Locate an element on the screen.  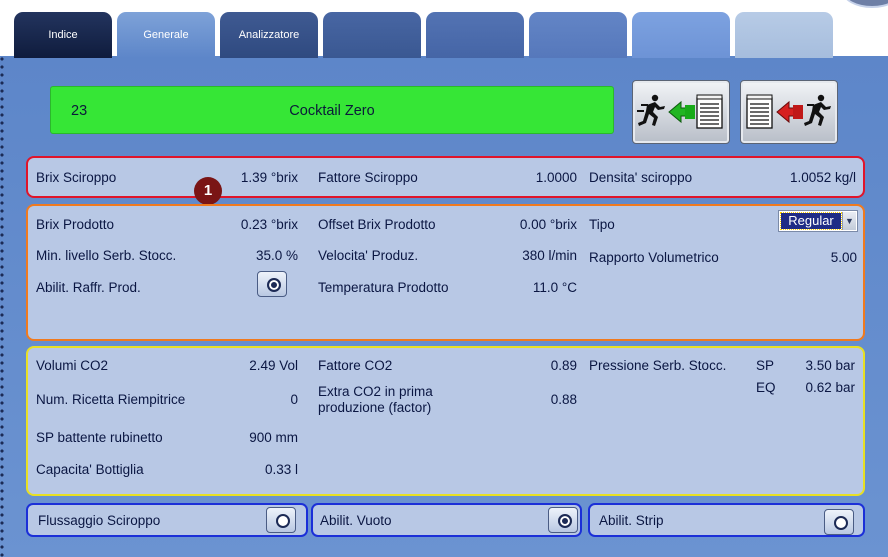
strip-enable-toggle is located at coordinates (839, 522).